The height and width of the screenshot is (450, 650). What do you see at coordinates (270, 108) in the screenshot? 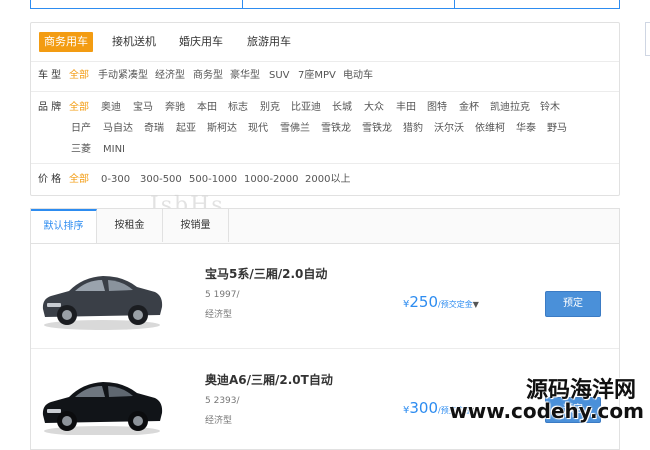
I see `brand-option: 别克` at bounding box center [270, 108].